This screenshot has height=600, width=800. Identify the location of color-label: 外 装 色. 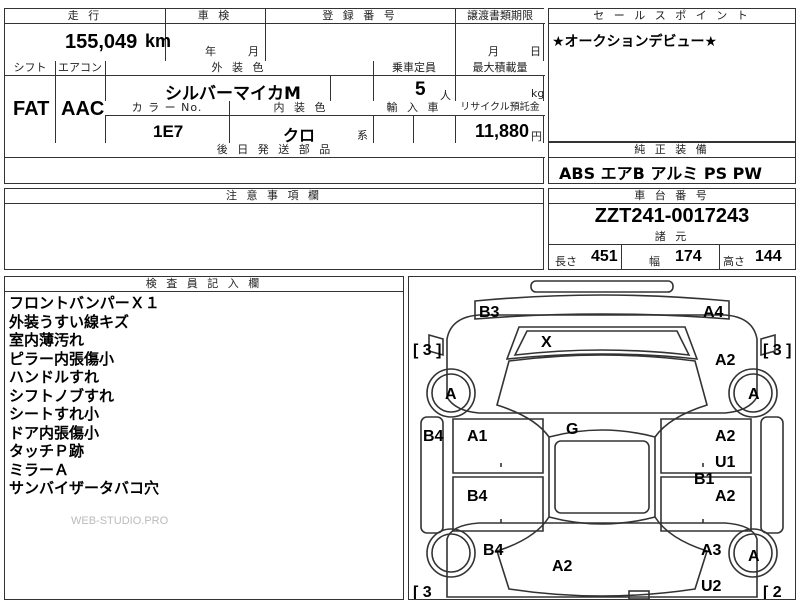
(239, 68).